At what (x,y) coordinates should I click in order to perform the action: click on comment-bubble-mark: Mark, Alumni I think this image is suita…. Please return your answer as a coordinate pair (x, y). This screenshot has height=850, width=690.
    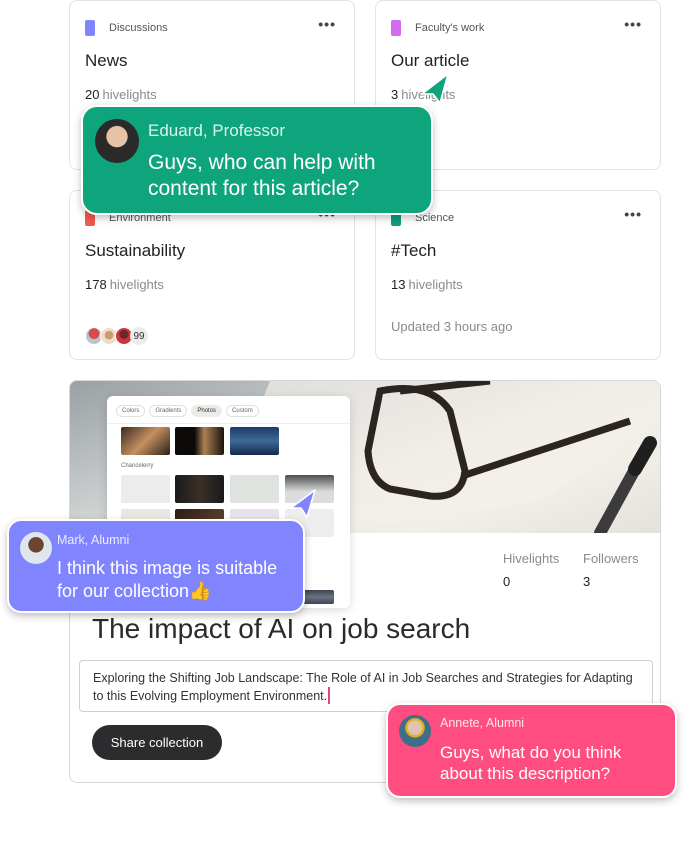
    Looking at the image, I should click on (156, 566).